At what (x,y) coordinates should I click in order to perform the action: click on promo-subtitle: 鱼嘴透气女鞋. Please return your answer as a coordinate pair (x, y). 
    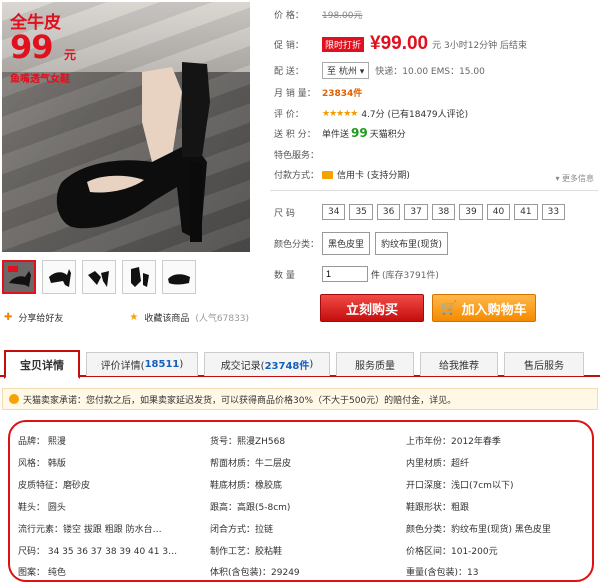
    Looking at the image, I should click on (40, 79).